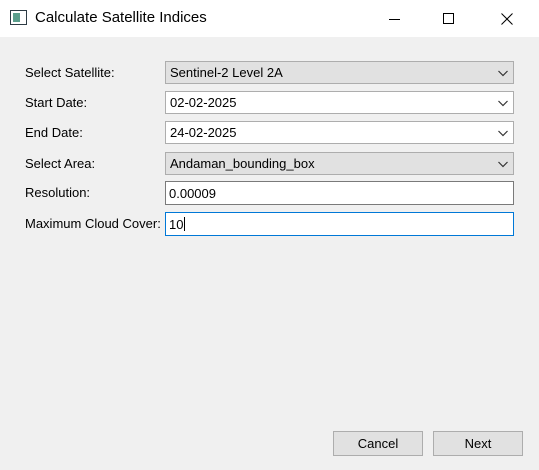  I want to click on minimize-button, so click(395, 18).